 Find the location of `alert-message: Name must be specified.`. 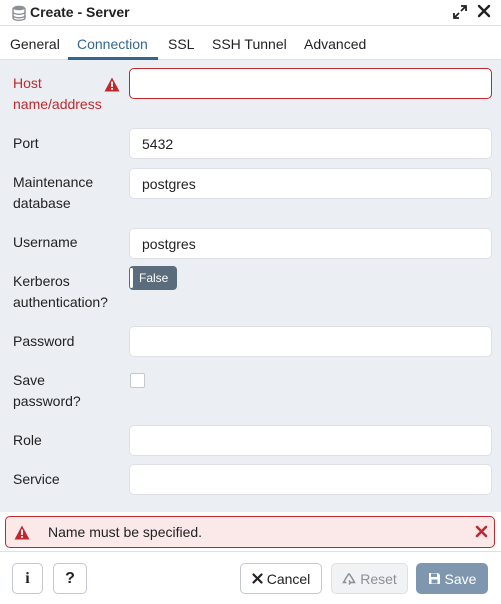

alert-message: Name must be specified. is located at coordinates (125, 532).